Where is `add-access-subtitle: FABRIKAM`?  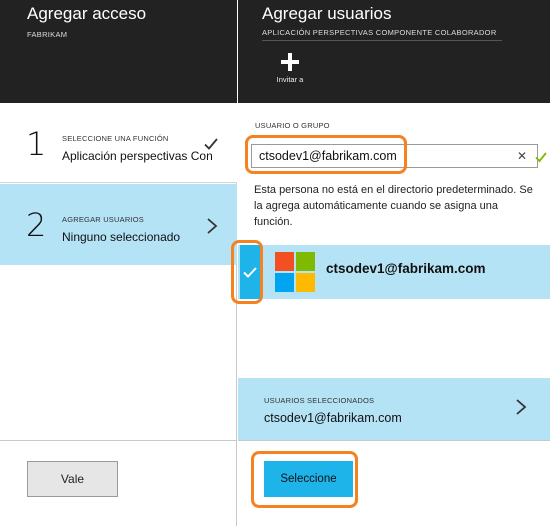
add-access-subtitle: FABRIKAM is located at coordinates (47, 34).